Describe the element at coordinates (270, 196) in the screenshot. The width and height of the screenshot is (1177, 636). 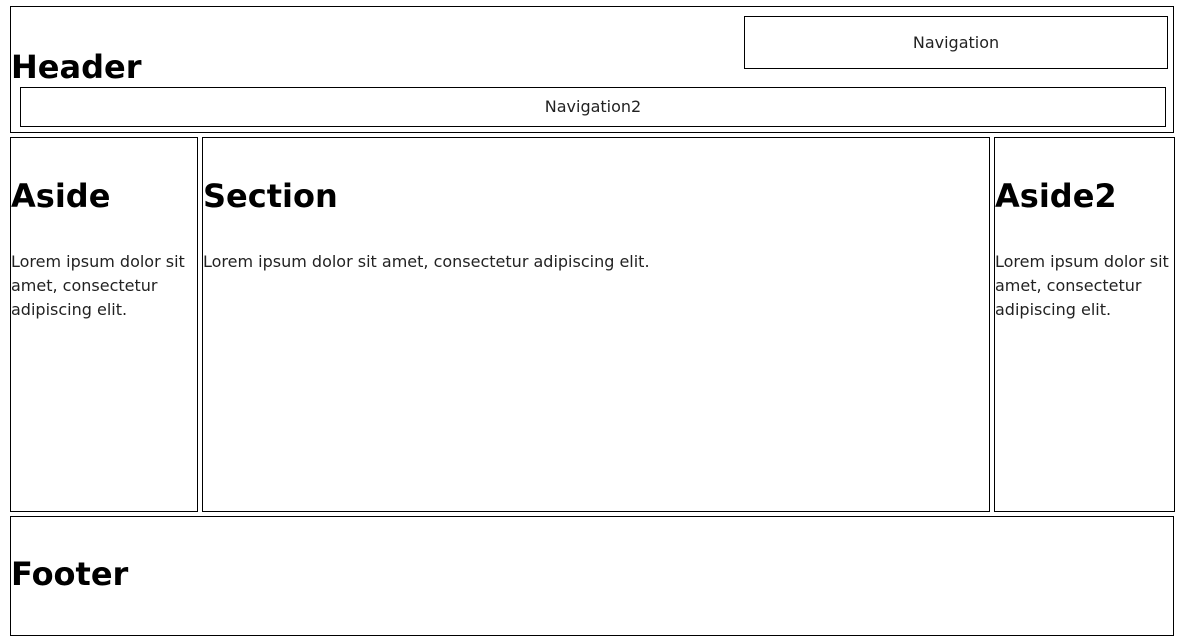
I see `section-title: Section` at that location.